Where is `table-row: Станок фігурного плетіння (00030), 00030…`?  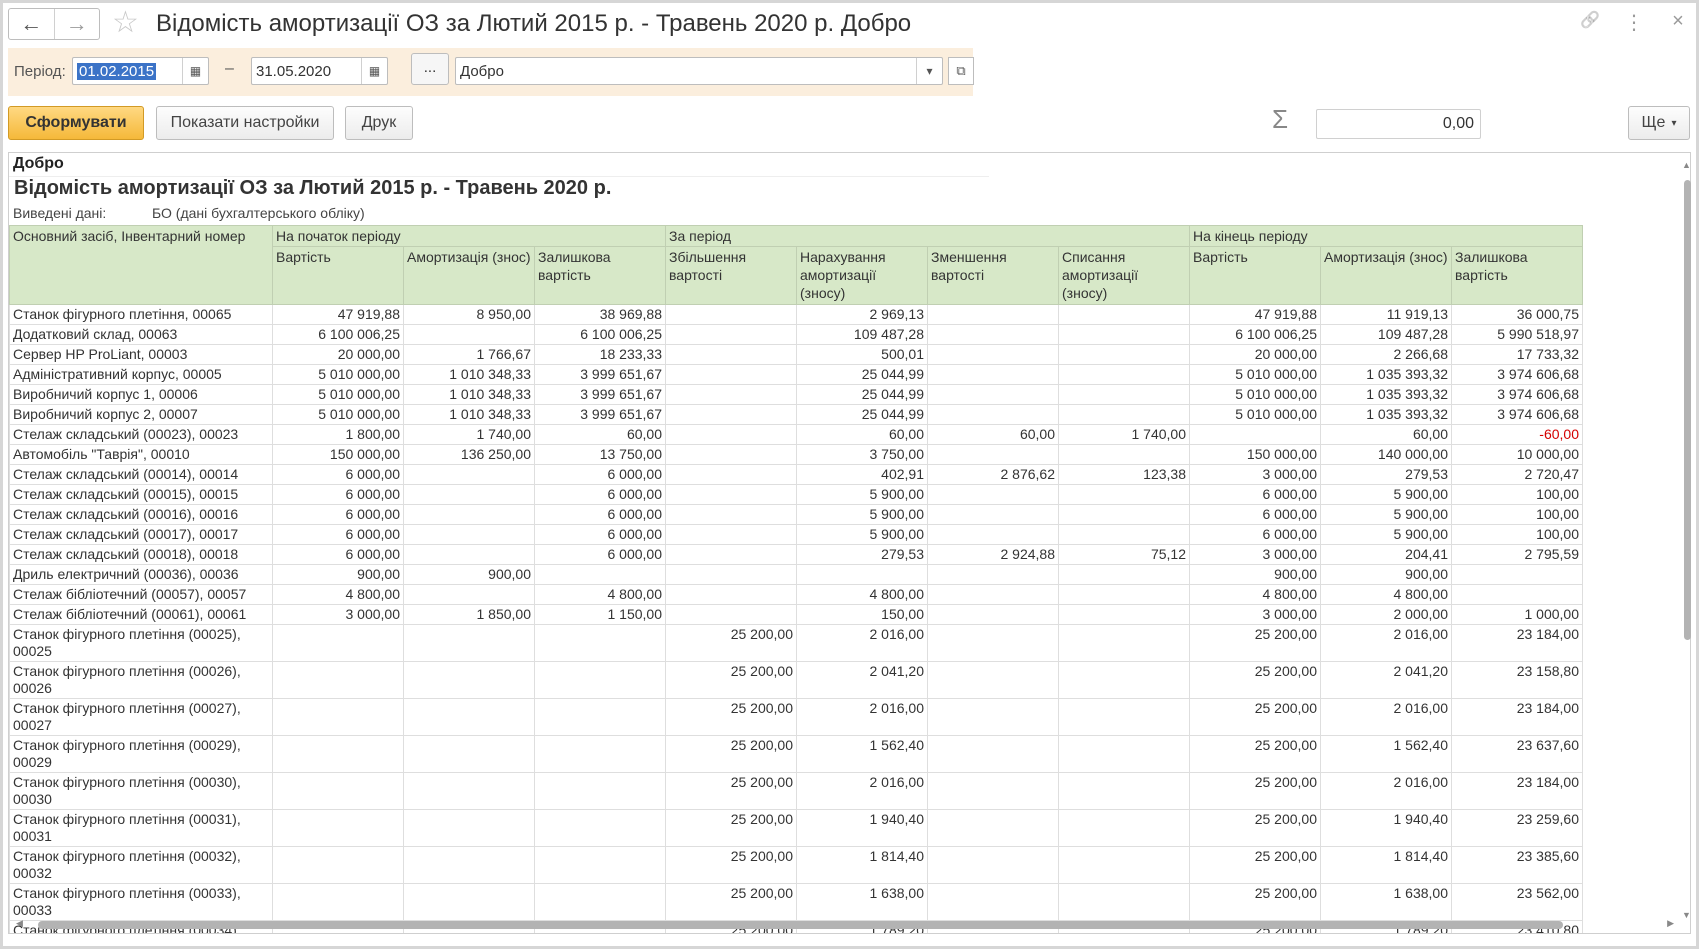 table-row: Станок фігурного плетіння (00030), 00030… is located at coordinates (796, 791).